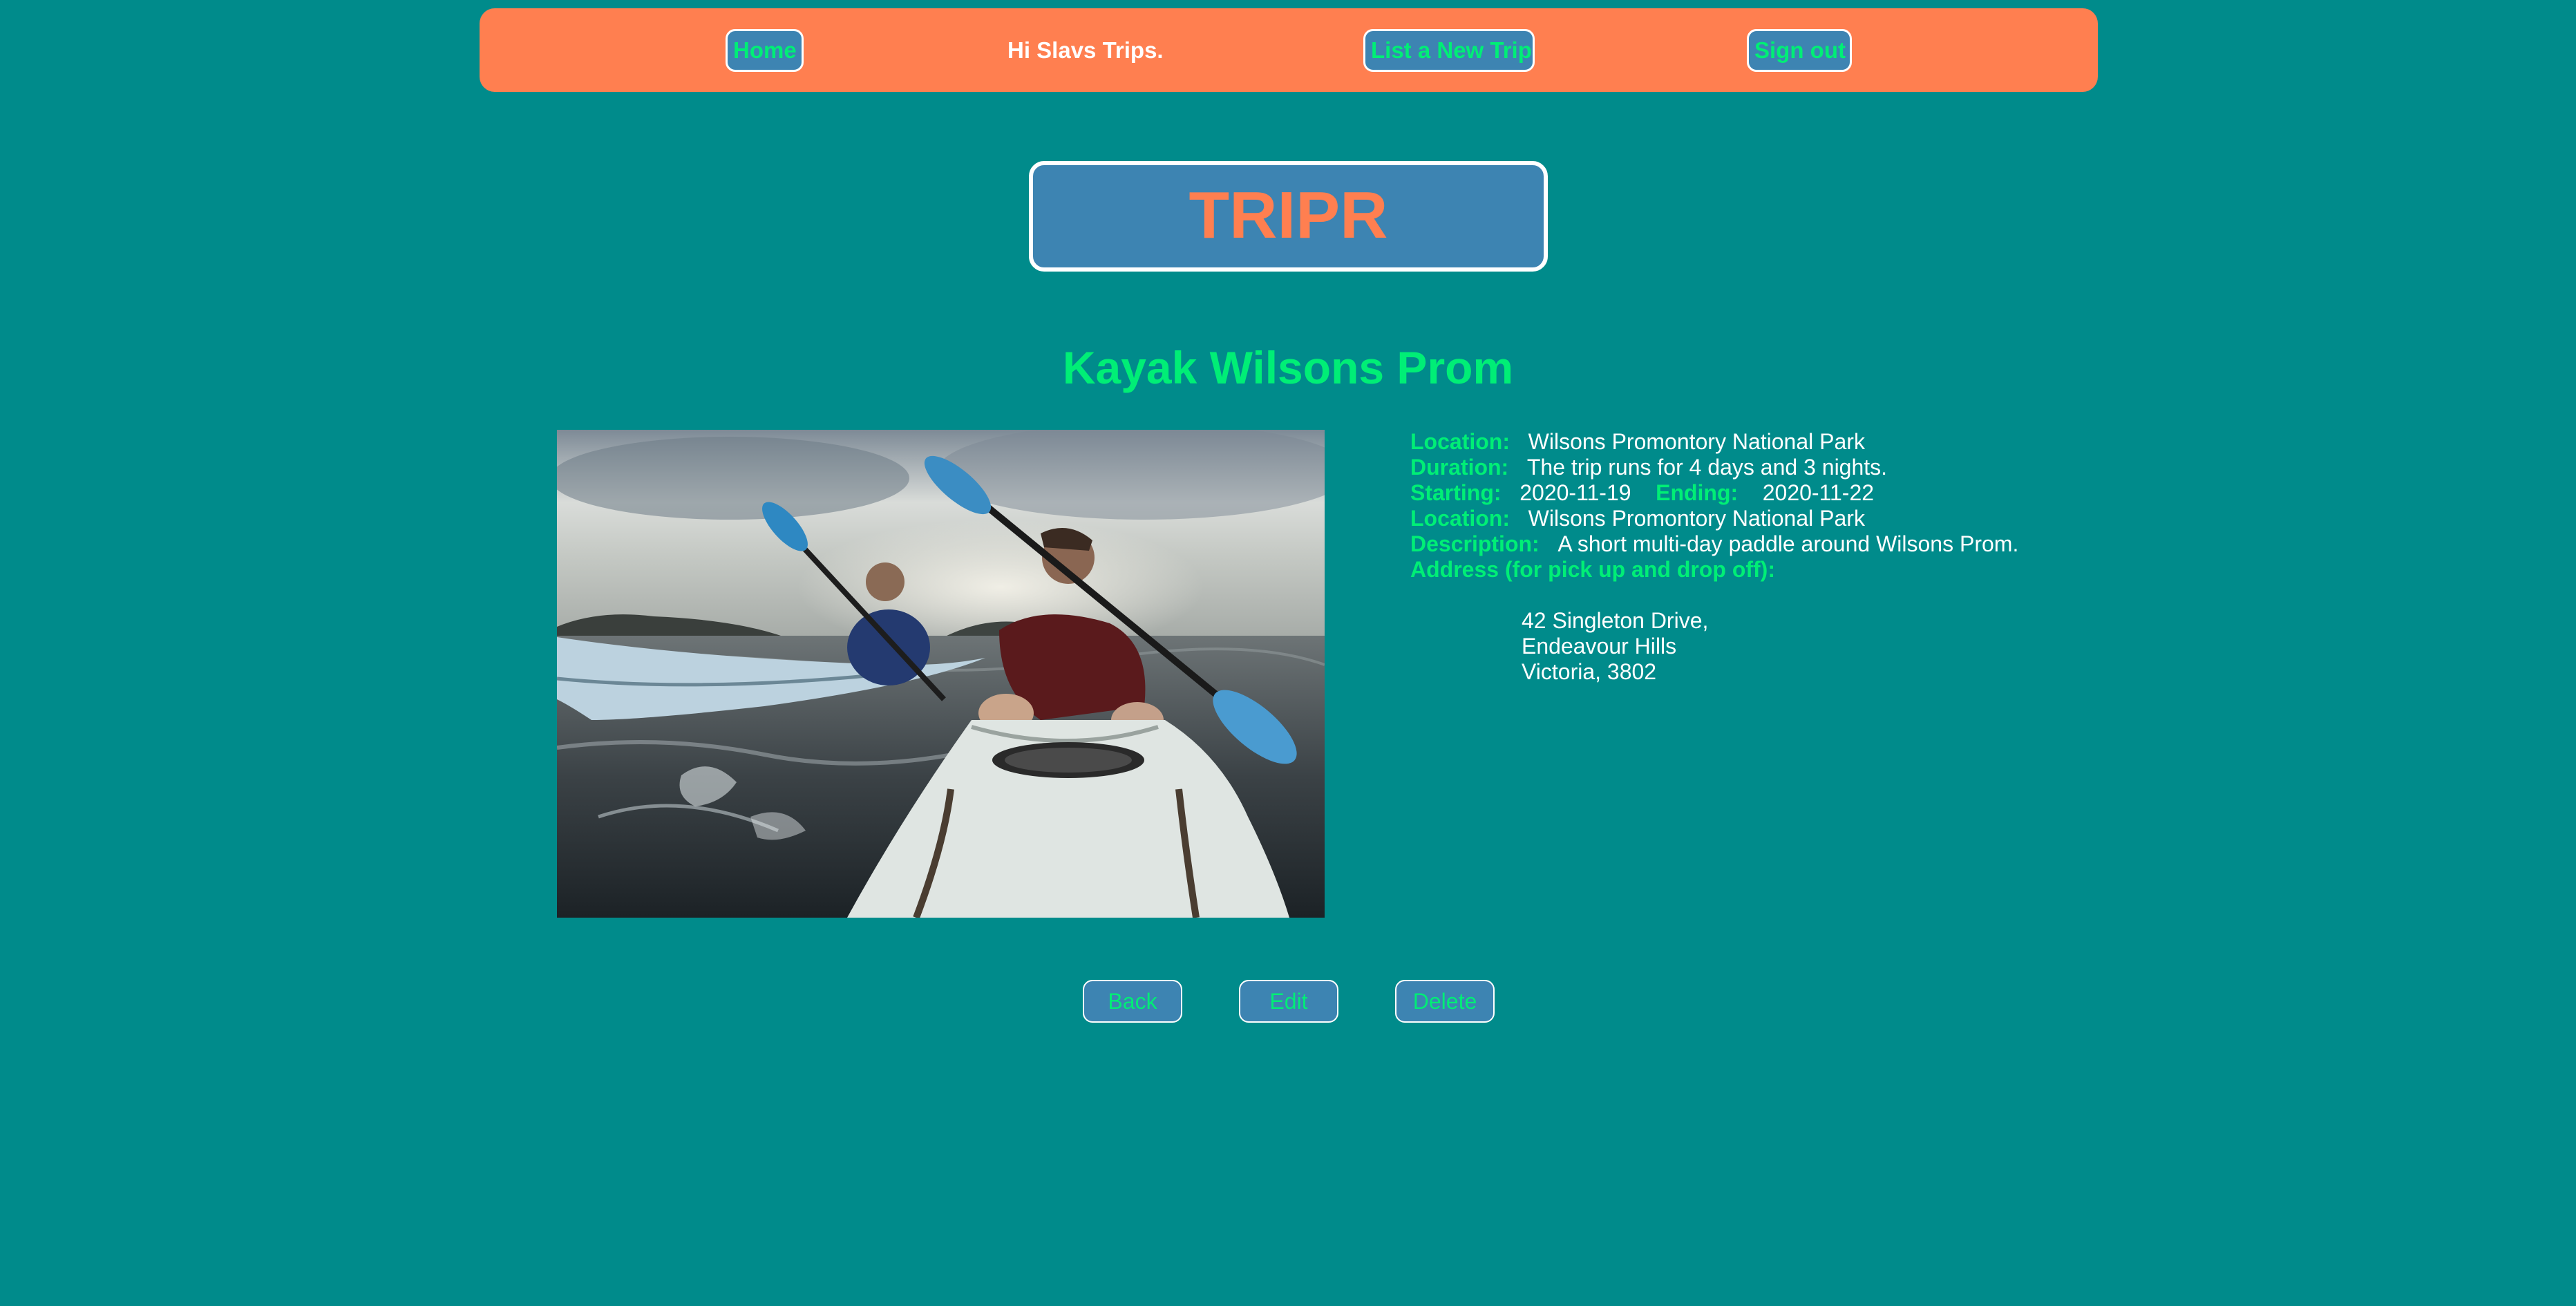 This screenshot has width=2576, height=1306. Describe the element at coordinates (1288, 367) in the screenshot. I see `trip-title: Kayak Wilsons Prom` at that location.